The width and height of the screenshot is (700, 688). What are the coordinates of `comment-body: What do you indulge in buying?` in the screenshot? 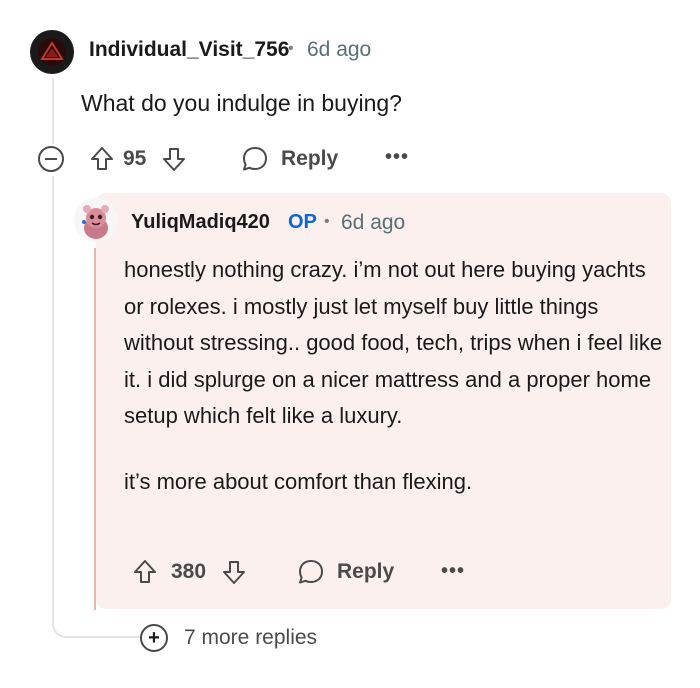 It's located at (241, 103).